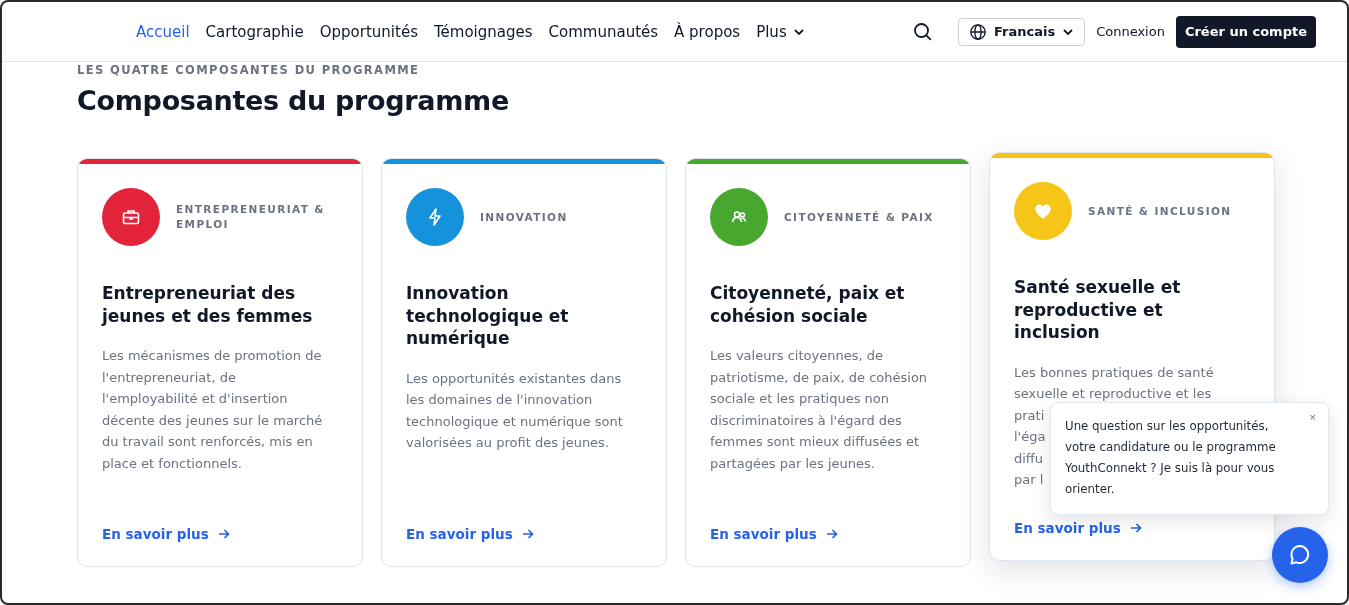 This screenshot has width=1349, height=605. What do you see at coordinates (1021, 31) in the screenshot?
I see `language-select: Francais` at bounding box center [1021, 31].